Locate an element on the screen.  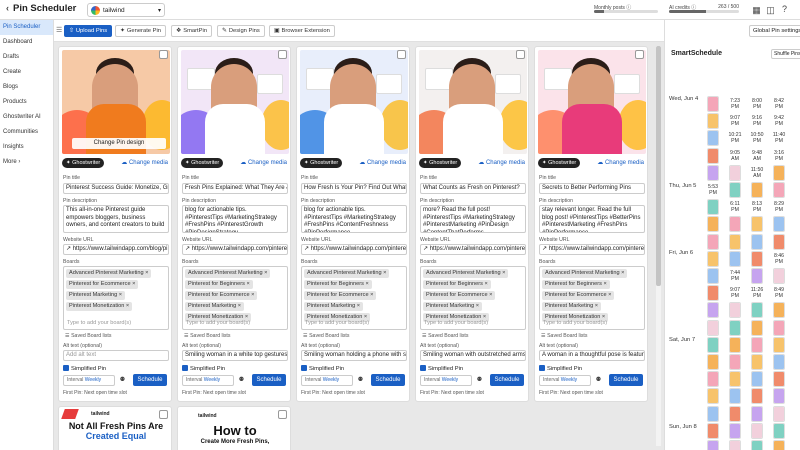
alt-text-input: Add alt text is located at coordinates (116, 355).